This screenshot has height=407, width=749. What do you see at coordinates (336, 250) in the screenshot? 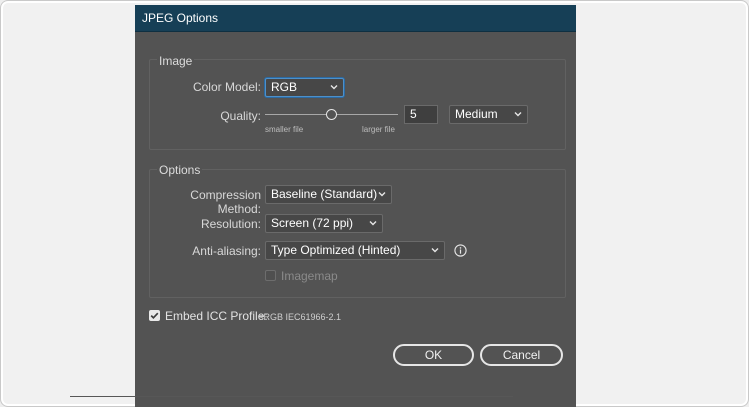
I see `anti-aliasing-value: Type Optimized (Hinted)` at bounding box center [336, 250].